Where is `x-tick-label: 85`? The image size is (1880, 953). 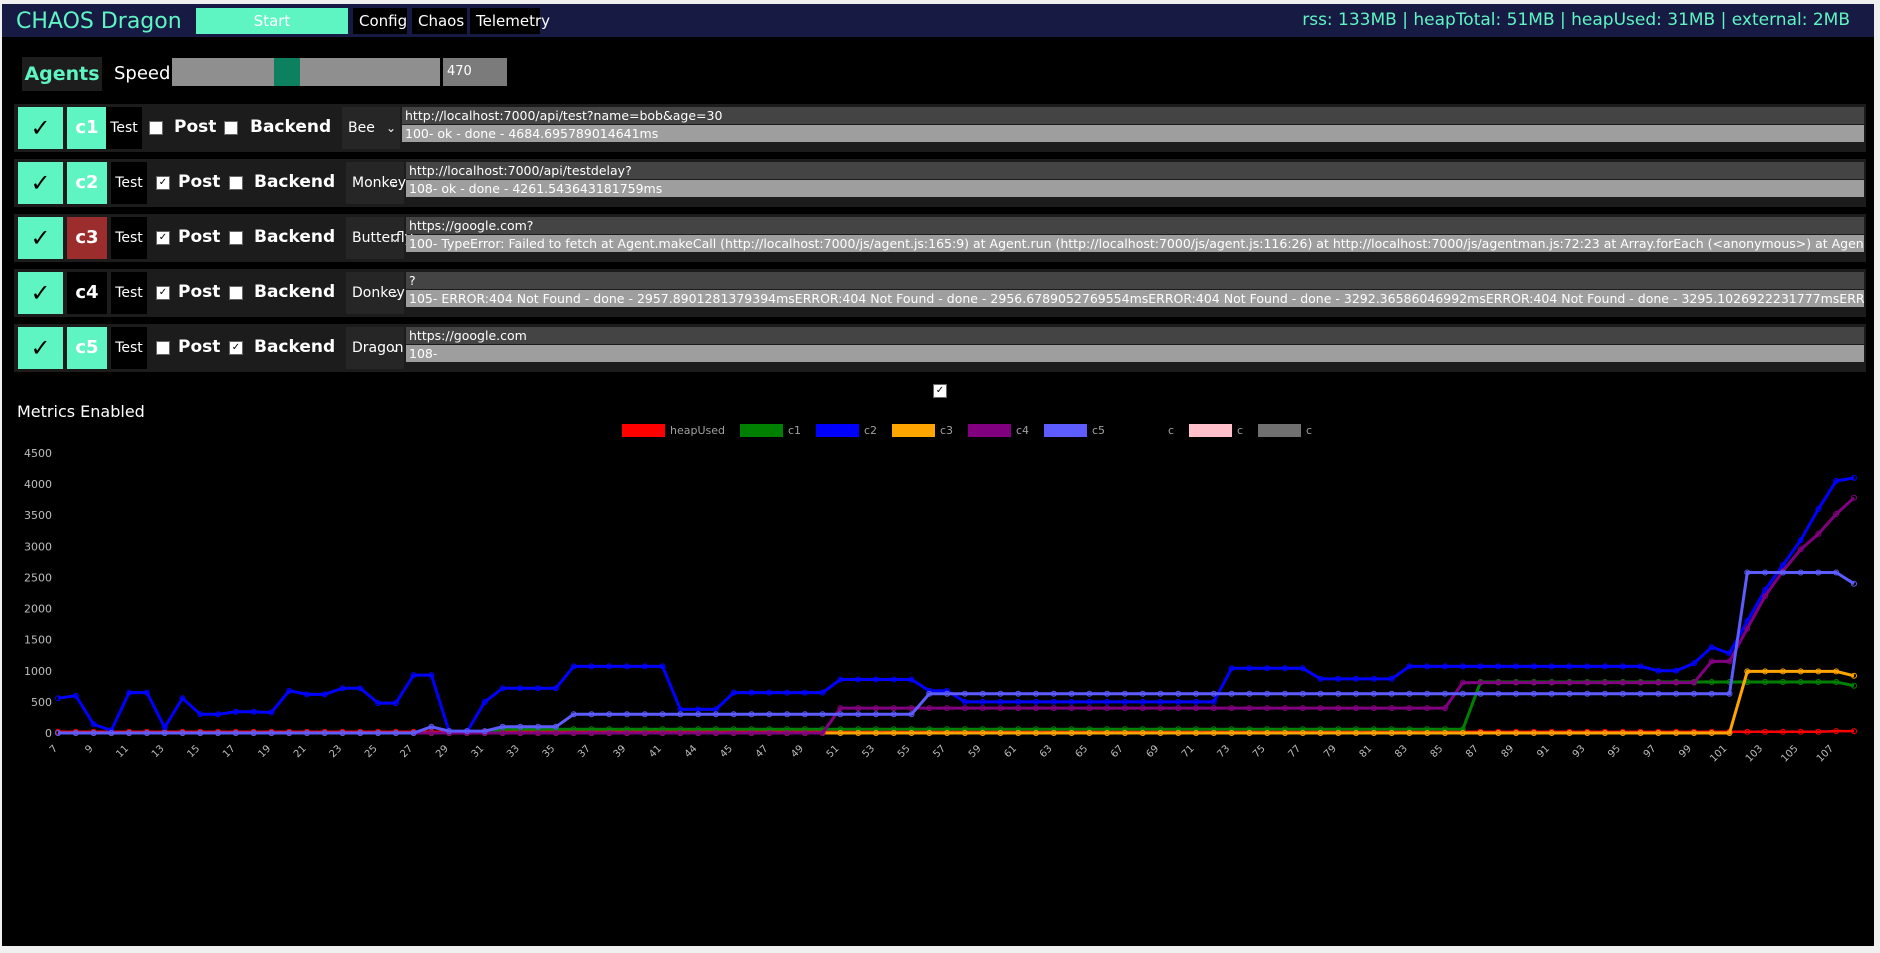 x-tick-label: 85 is located at coordinates (1437, 751).